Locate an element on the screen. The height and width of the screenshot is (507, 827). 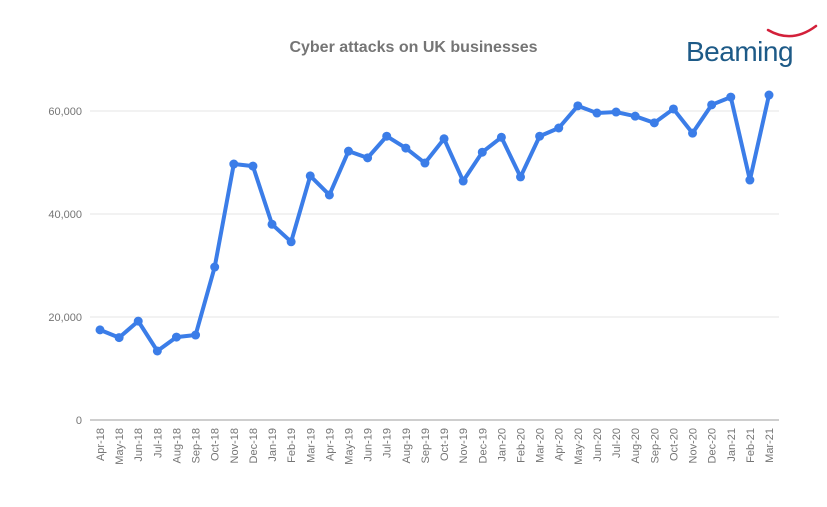
x-tick-label: Jun-19 is located at coordinates (369, 445).